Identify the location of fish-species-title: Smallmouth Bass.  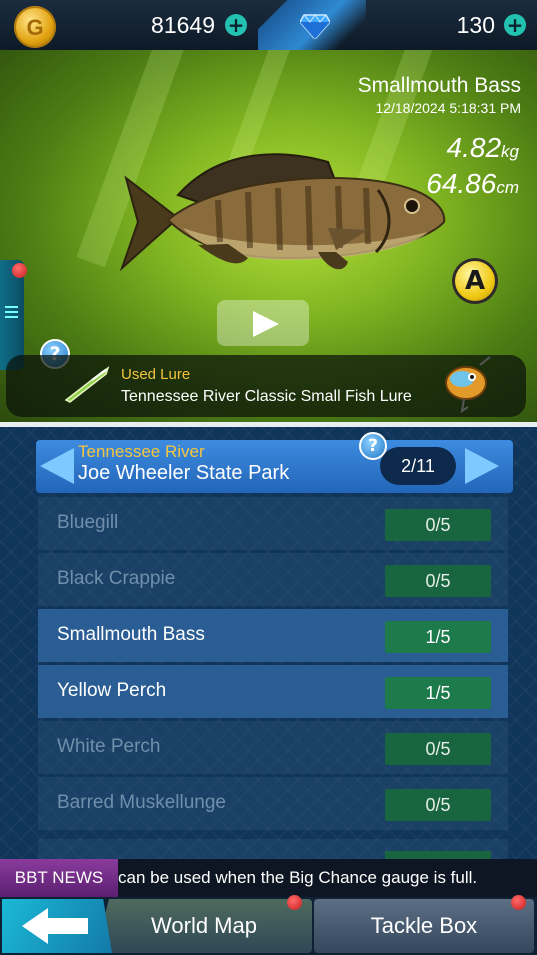
(439, 85).